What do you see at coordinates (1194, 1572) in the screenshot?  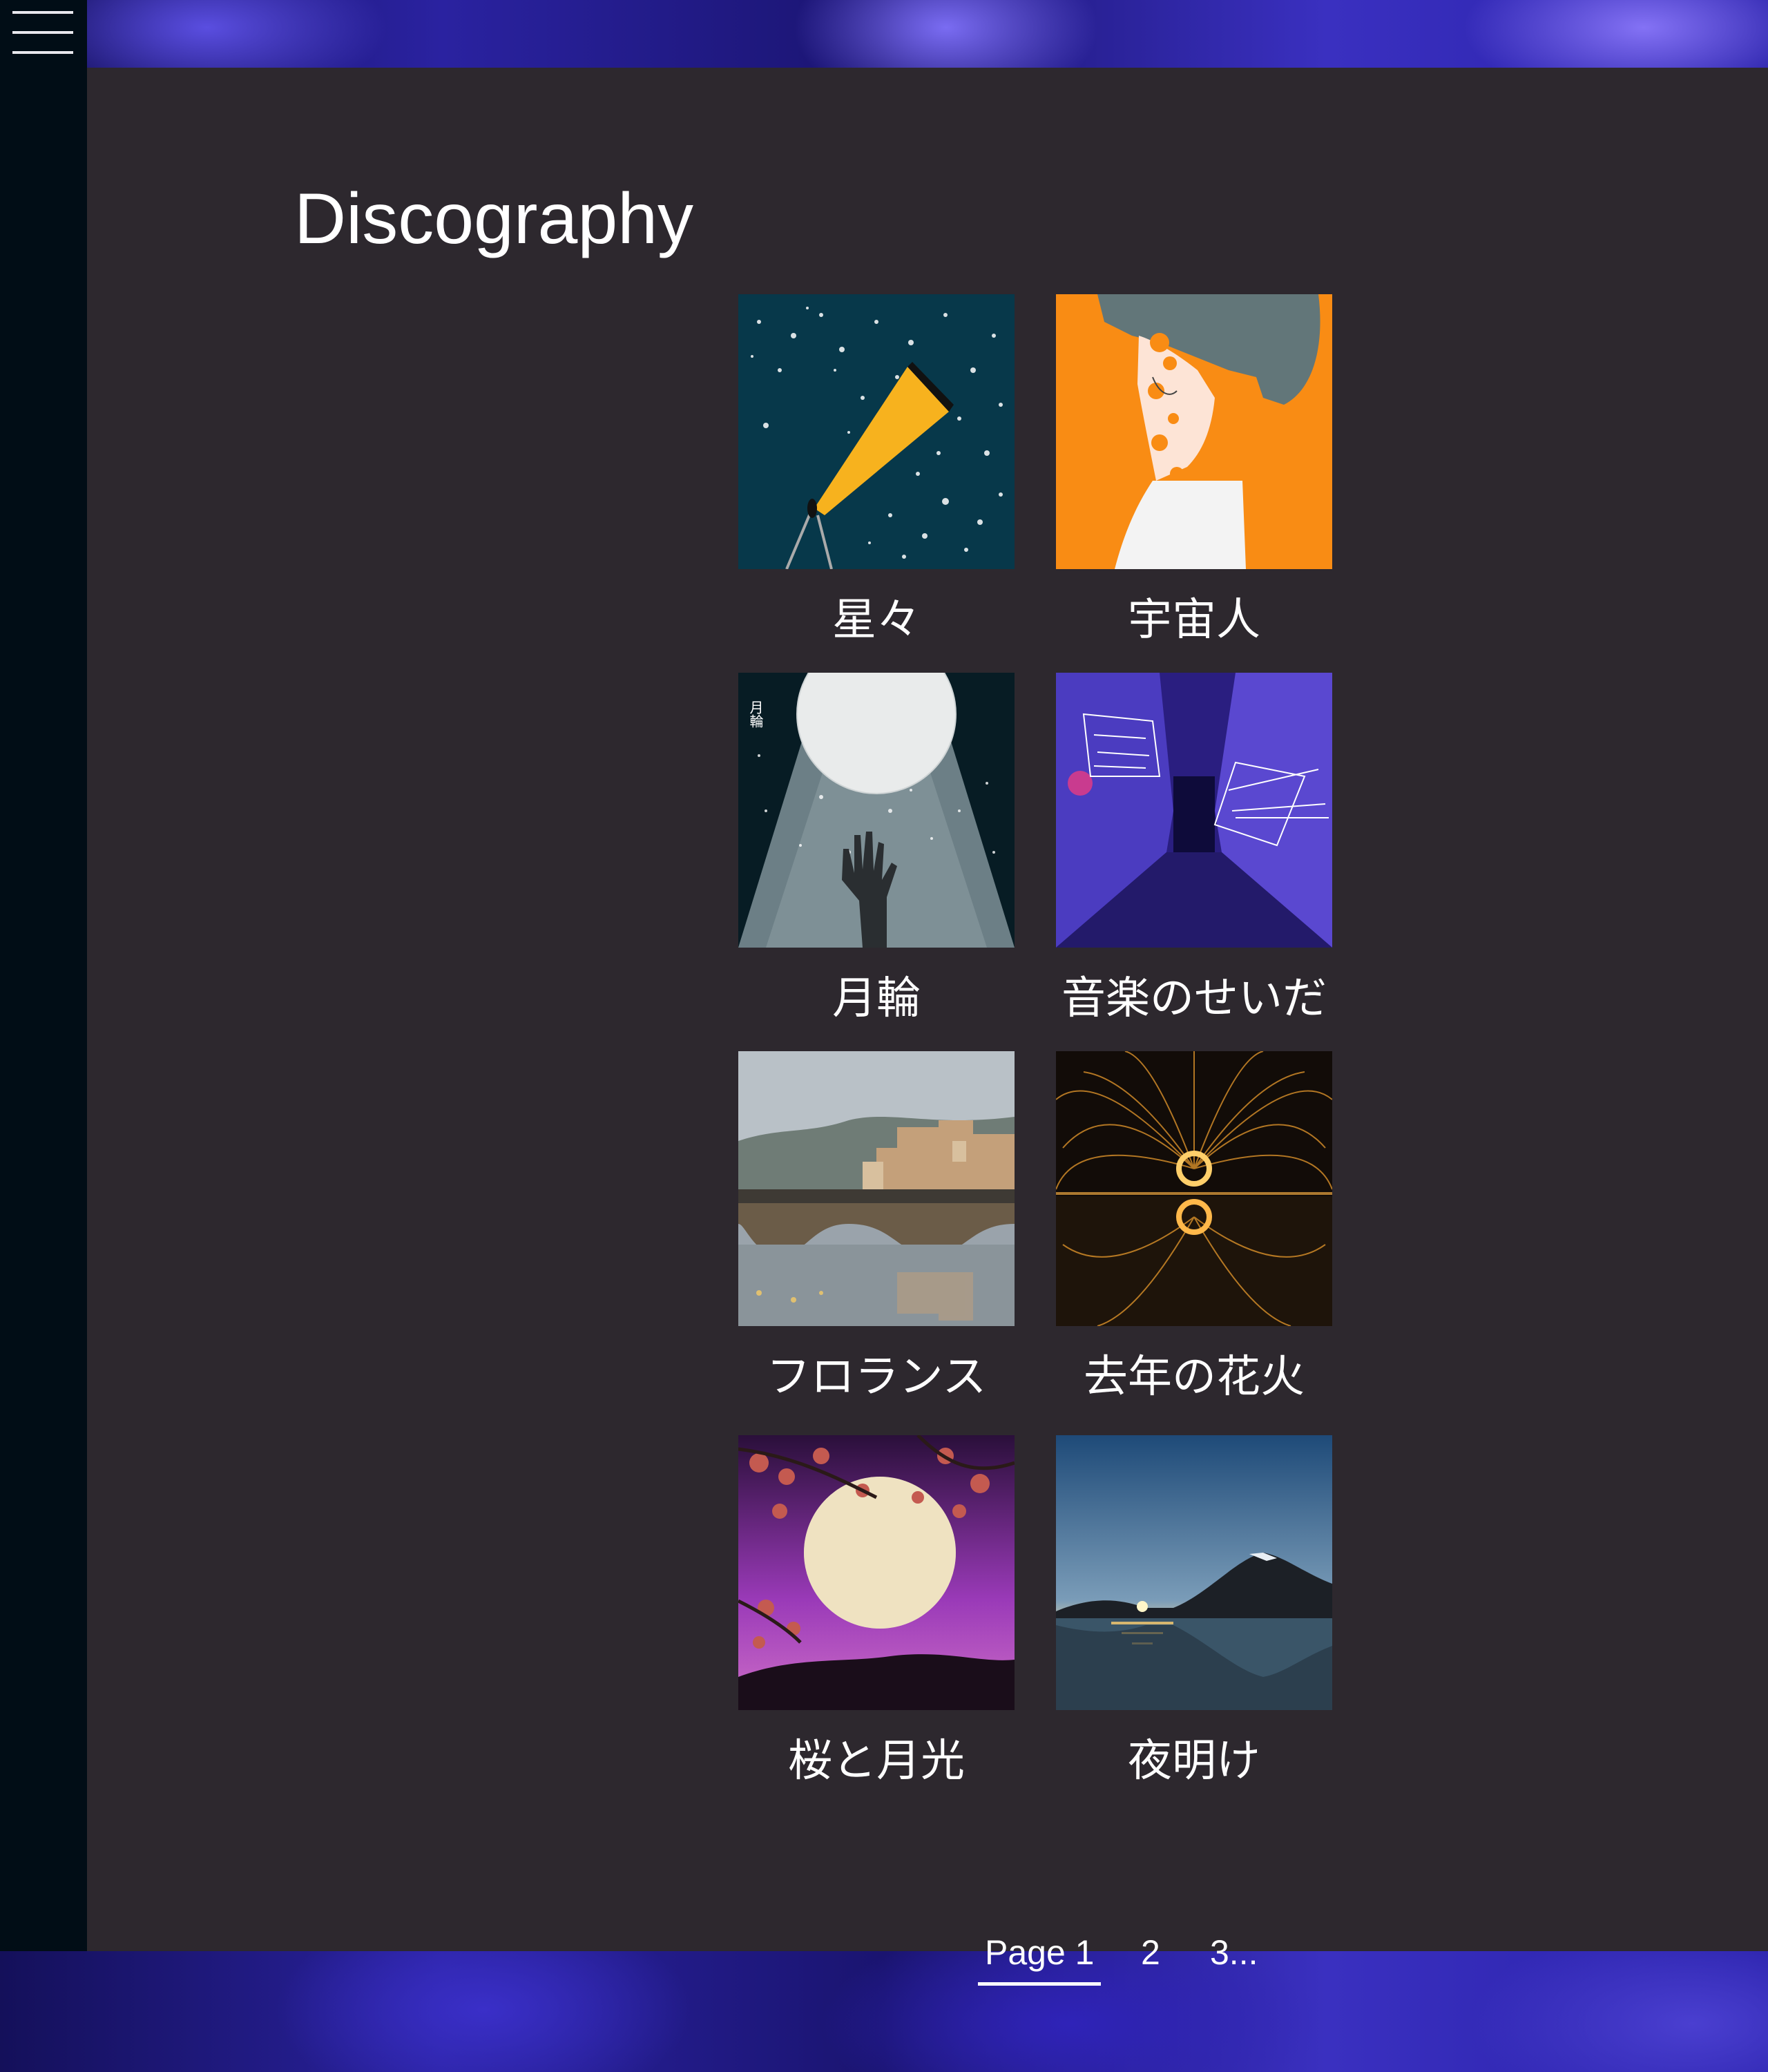 I see `album-cover-yoake` at bounding box center [1194, 1572].